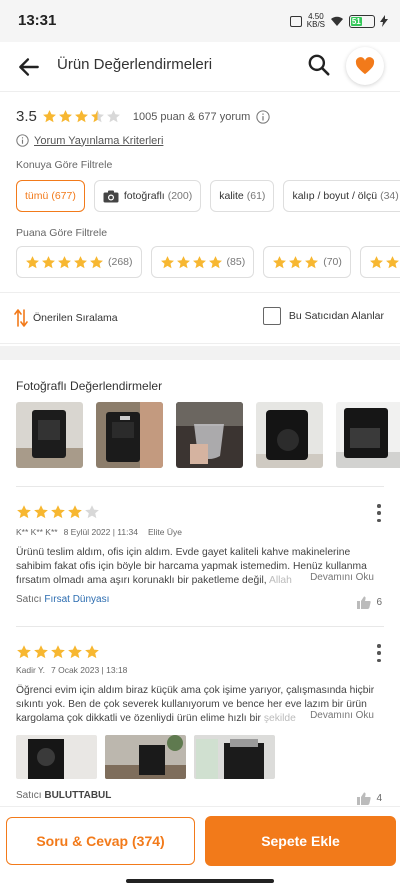 The height and width of the screenshot is (888, 400). I want to click on favorite-button, so click(365, 66).